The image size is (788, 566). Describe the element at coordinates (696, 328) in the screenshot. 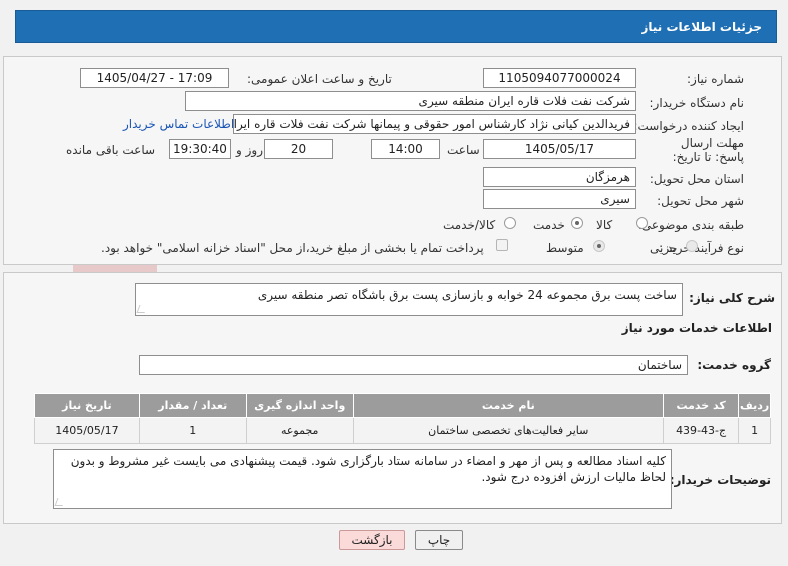

I see `services-info-heading: اطلاعات خدمات مورد نیاز` at that location.